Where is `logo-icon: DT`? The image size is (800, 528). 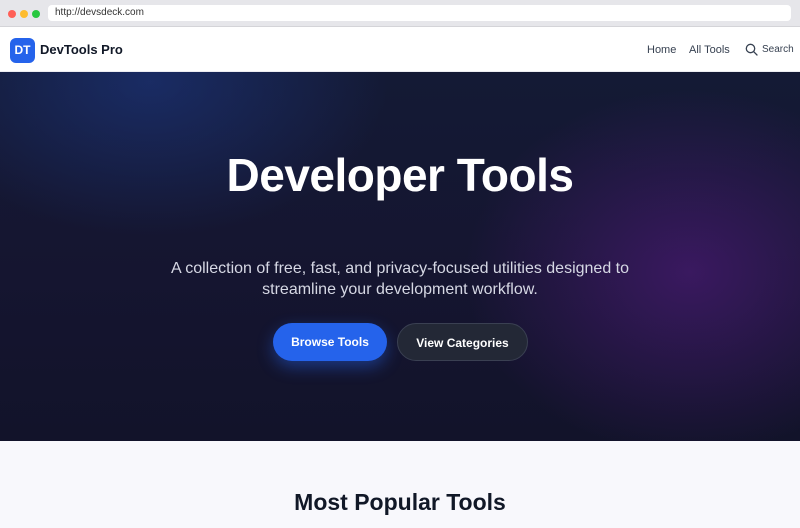
logo-icon: DT is located at coordinates (22, 50).